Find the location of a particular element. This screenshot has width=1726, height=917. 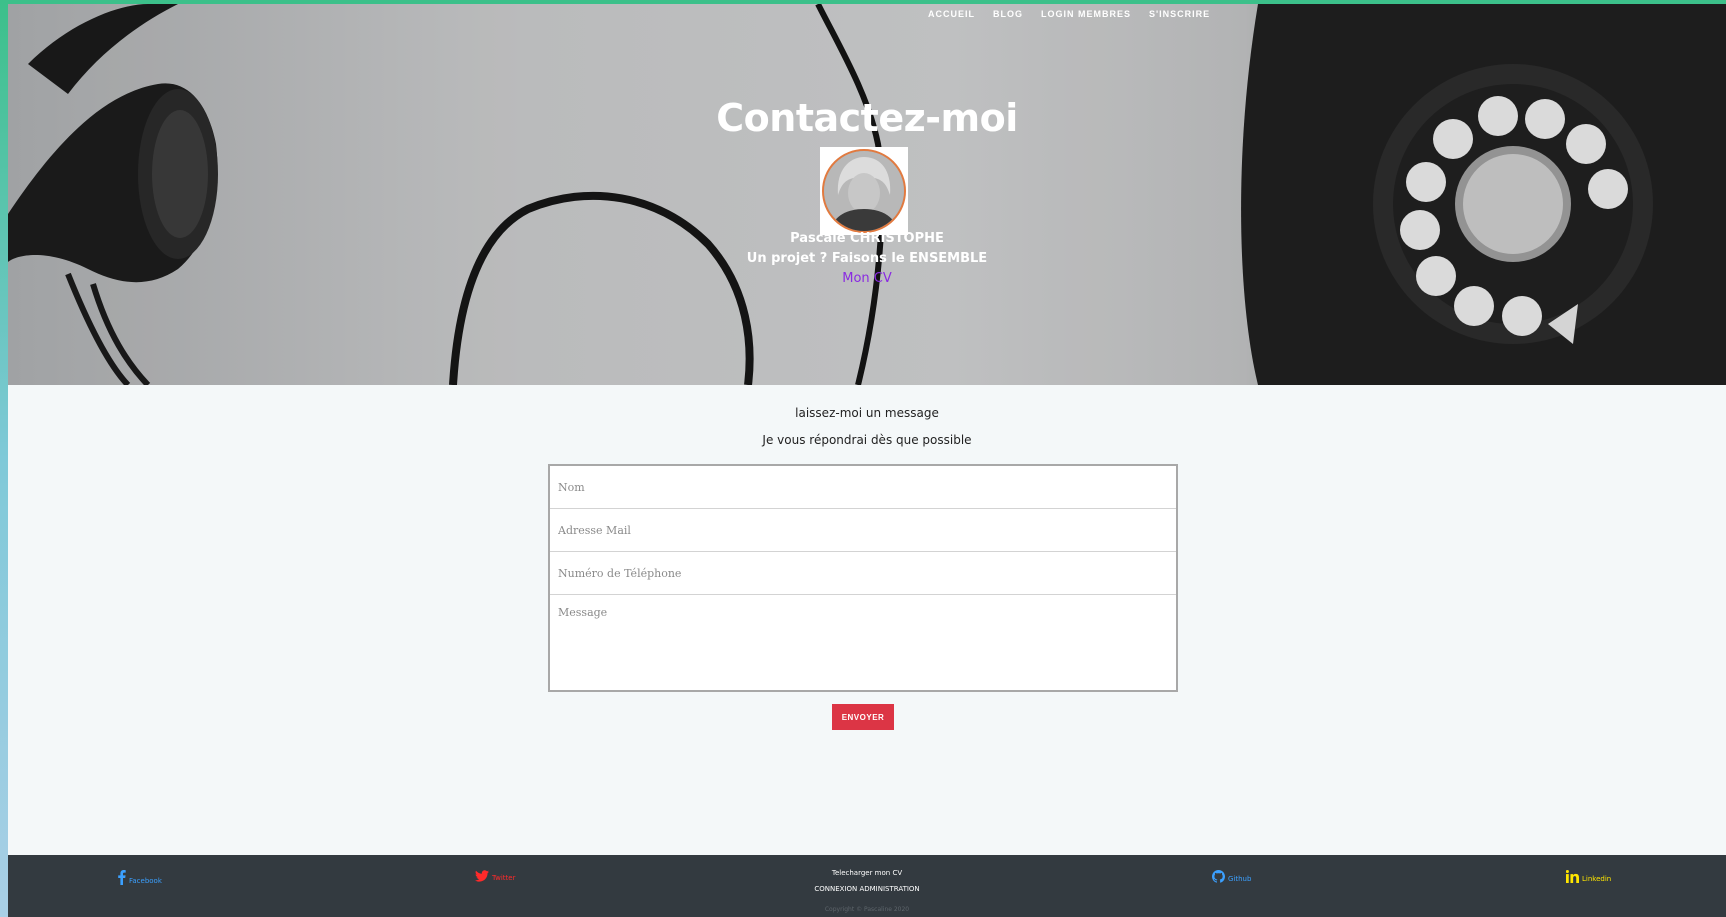

nav-accueil: ACCUEIL is located at coordinates (951, 14).